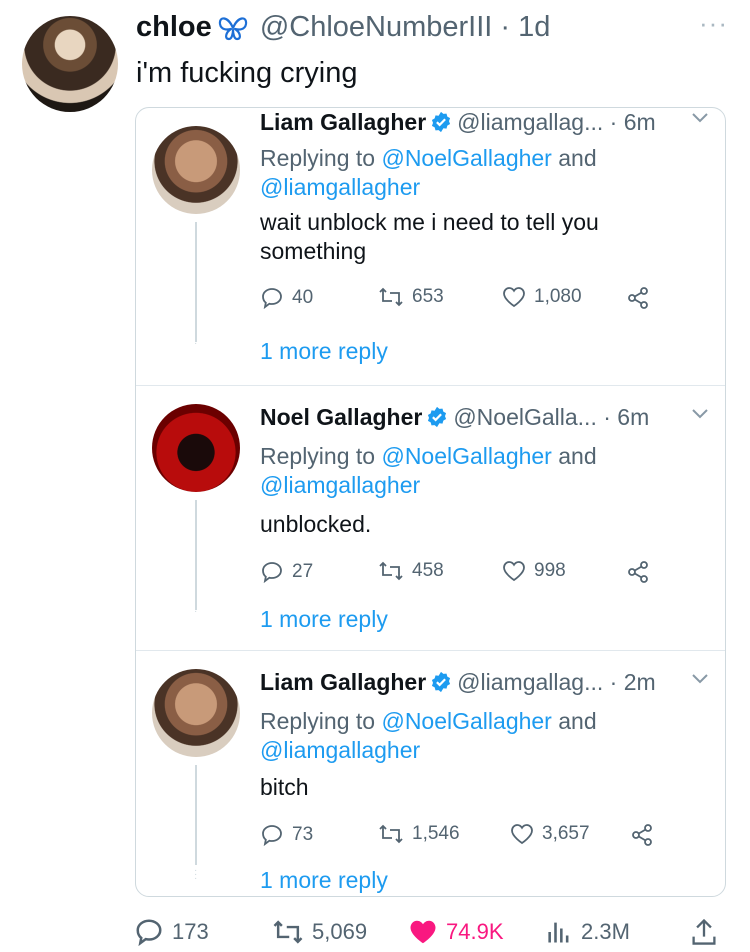  I want to click on author-name: chloe, so click(174, 27).